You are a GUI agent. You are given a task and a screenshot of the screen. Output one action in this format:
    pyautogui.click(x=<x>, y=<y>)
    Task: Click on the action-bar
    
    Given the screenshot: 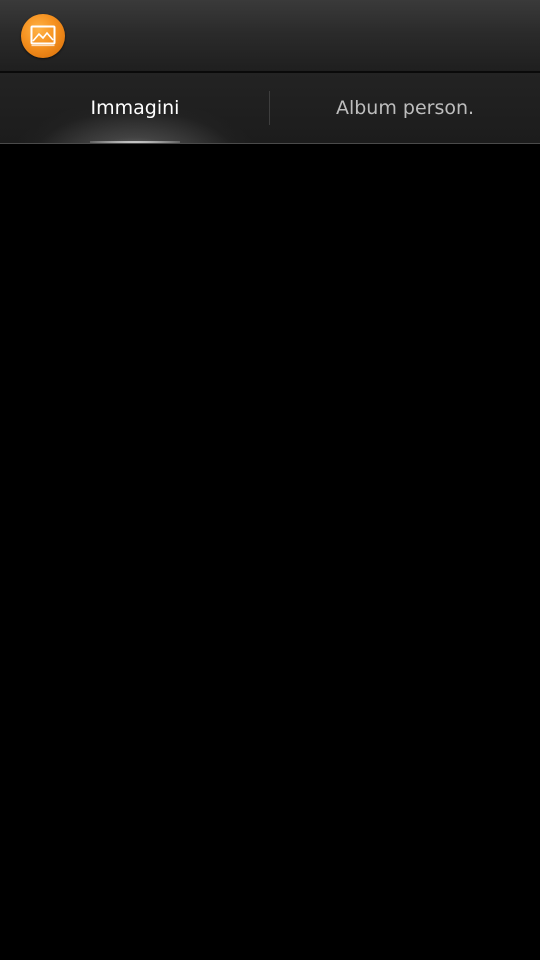 What is the action you would take?
    pyautogui.click(x=270, y=35)
    